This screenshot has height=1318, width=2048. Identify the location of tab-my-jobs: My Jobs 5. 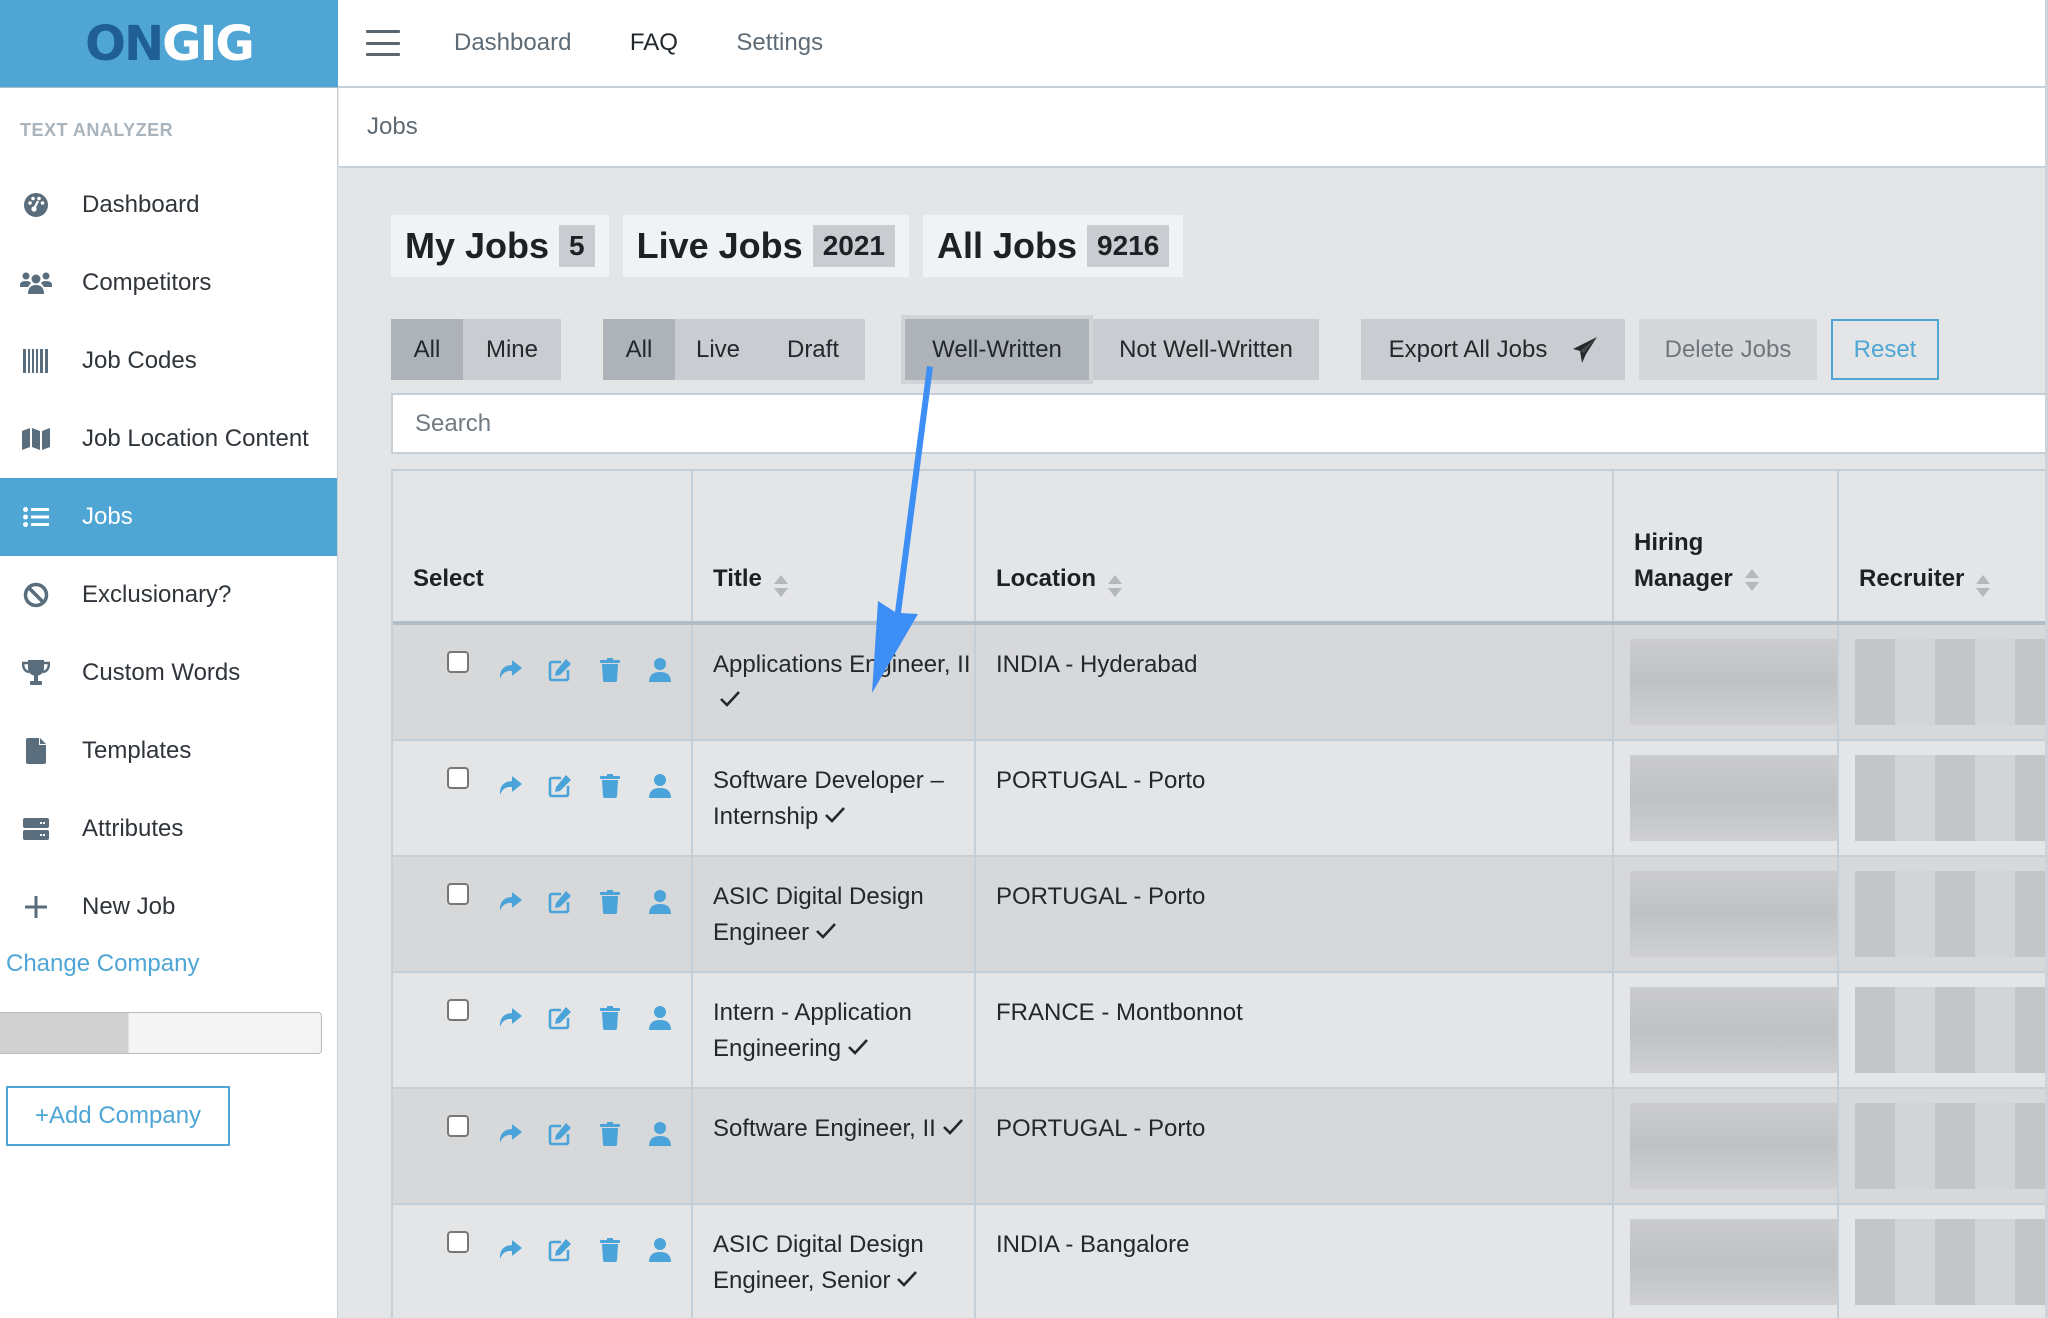
(500, 246).